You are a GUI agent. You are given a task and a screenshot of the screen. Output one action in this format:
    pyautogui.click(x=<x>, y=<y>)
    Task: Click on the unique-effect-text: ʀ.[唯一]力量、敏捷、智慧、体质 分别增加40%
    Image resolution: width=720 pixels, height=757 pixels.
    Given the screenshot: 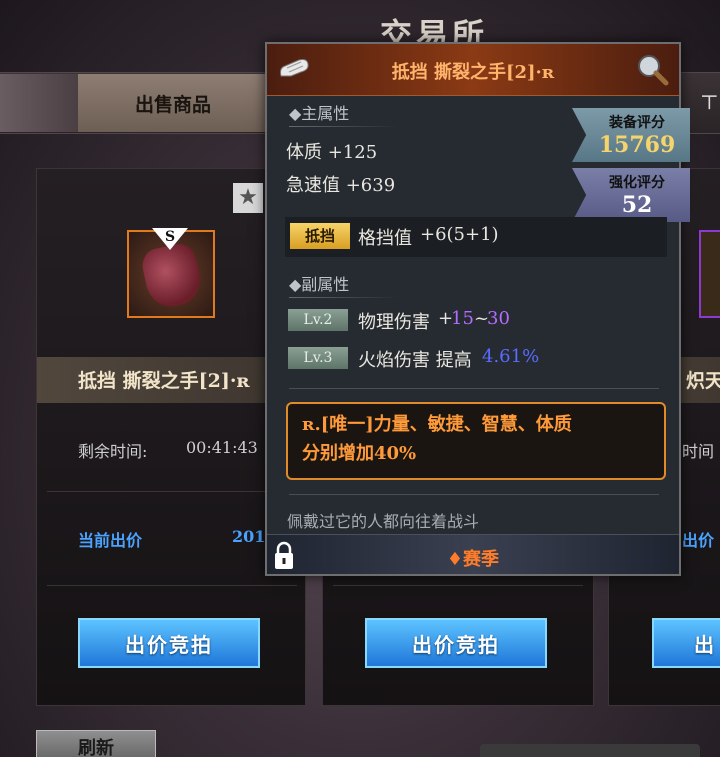 What is the action you would take?
    pyautogui.click(x=477, y=439)
    